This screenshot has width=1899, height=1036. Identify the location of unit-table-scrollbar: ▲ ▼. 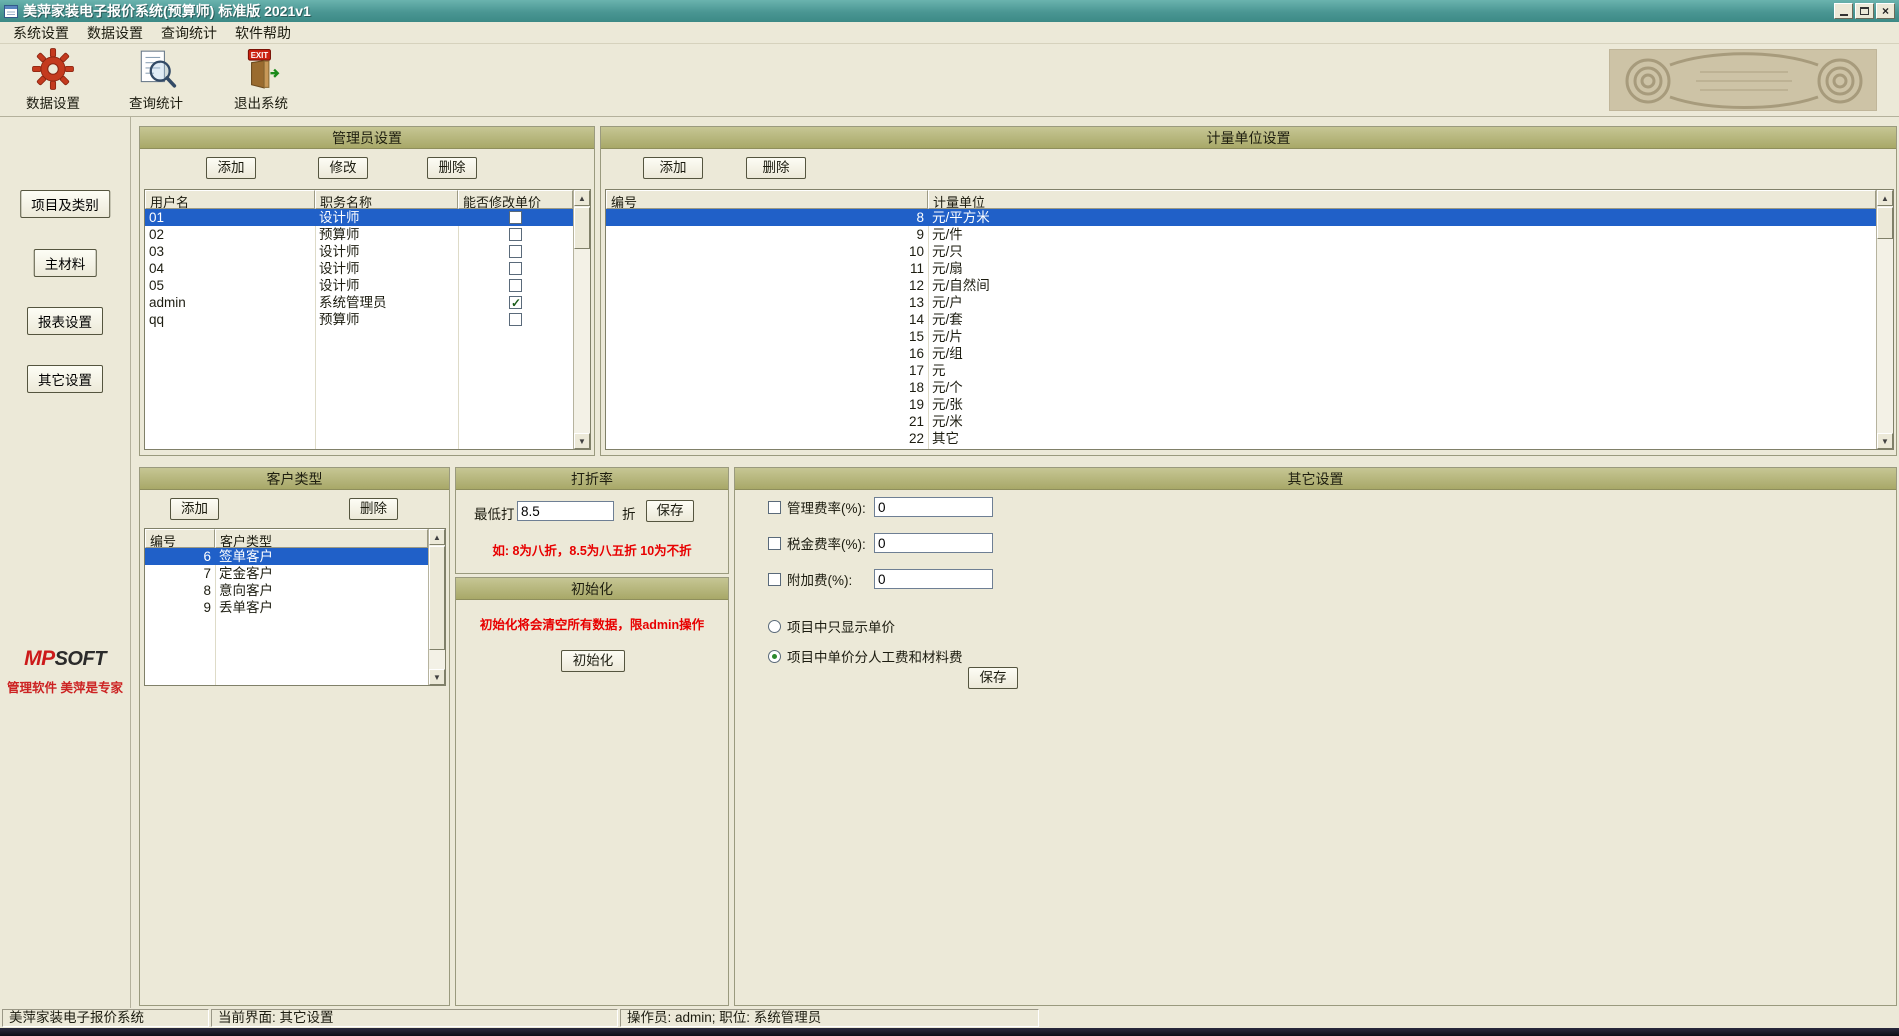
(1884, 319).